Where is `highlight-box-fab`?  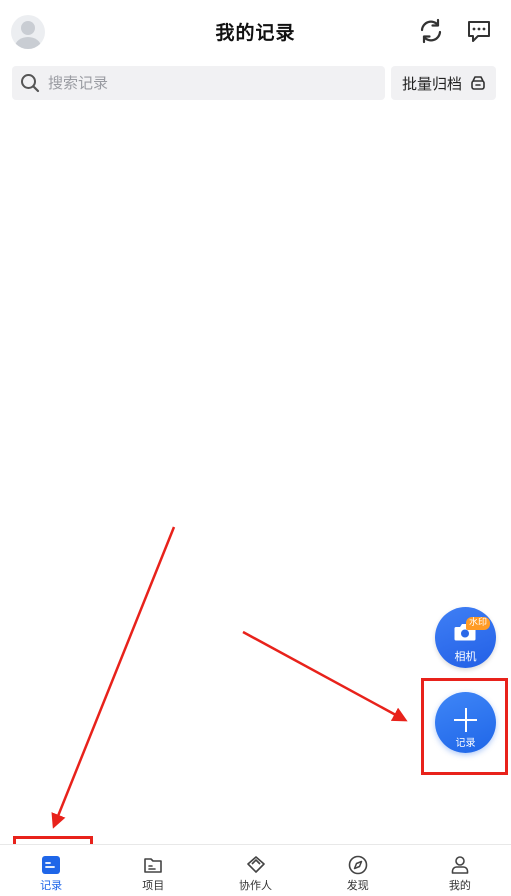
highlight-box-fab is located at coordinates (464, 726).